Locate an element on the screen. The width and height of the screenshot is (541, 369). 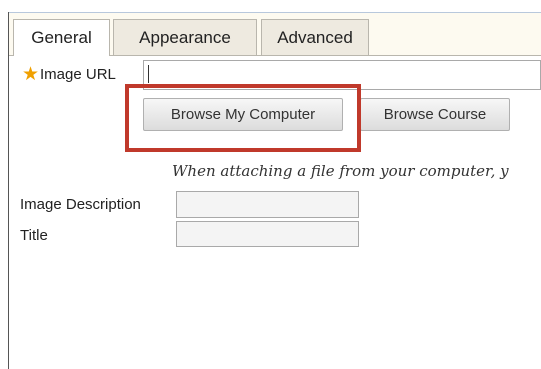
title-label: Title is located at coordinates (34, 235).